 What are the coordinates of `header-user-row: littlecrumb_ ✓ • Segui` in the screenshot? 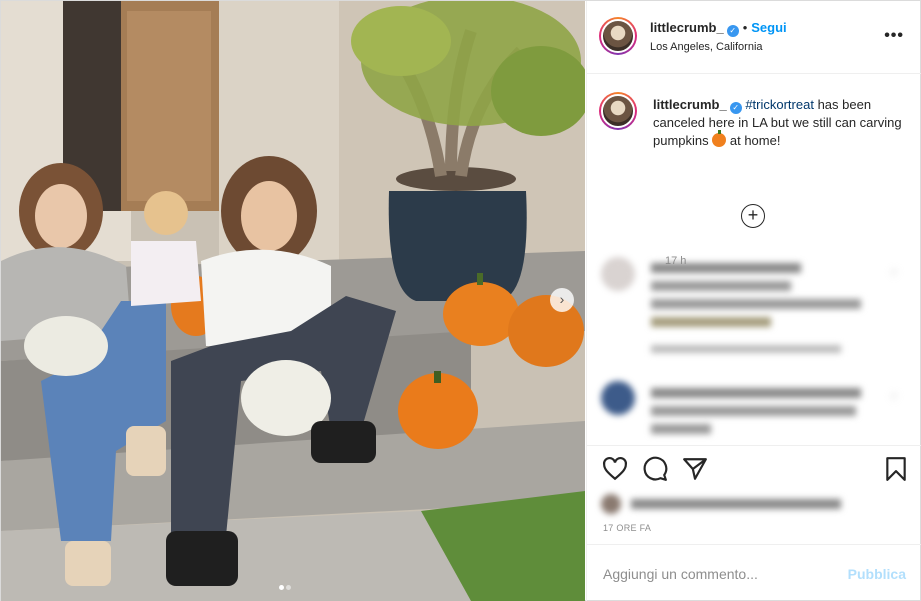 It's located at (718, 28).